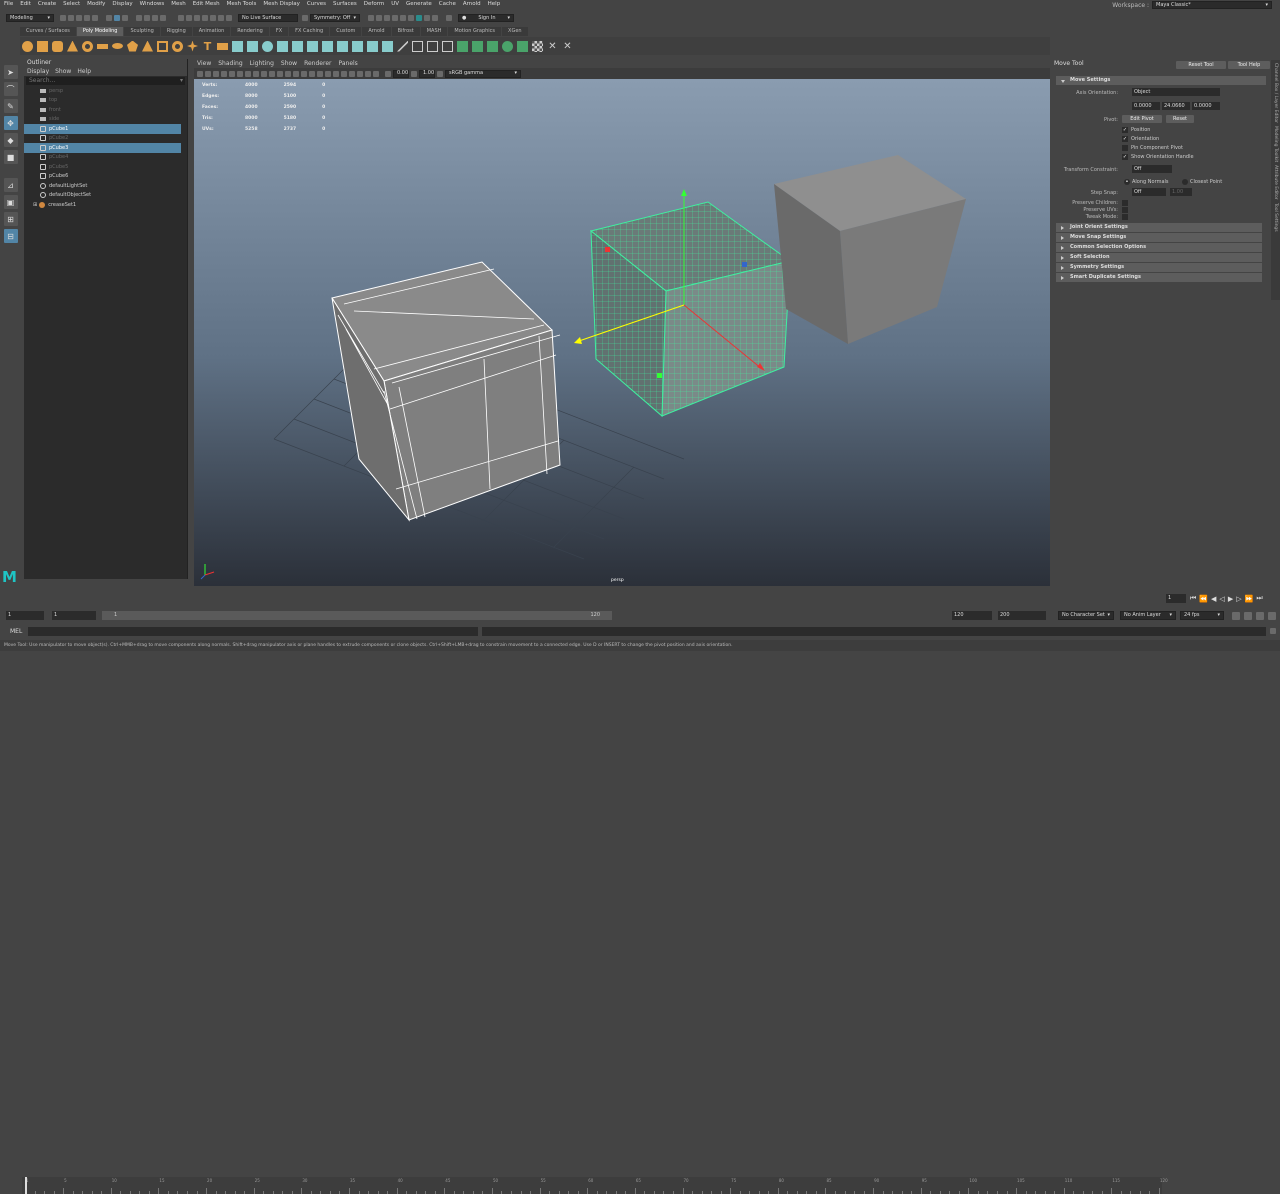 The image size is (1280, 1194). What do you see at coordinates (304, 73) in the screenshot?
I see `shaded-wire-icon` at bounding box center [304, 73].